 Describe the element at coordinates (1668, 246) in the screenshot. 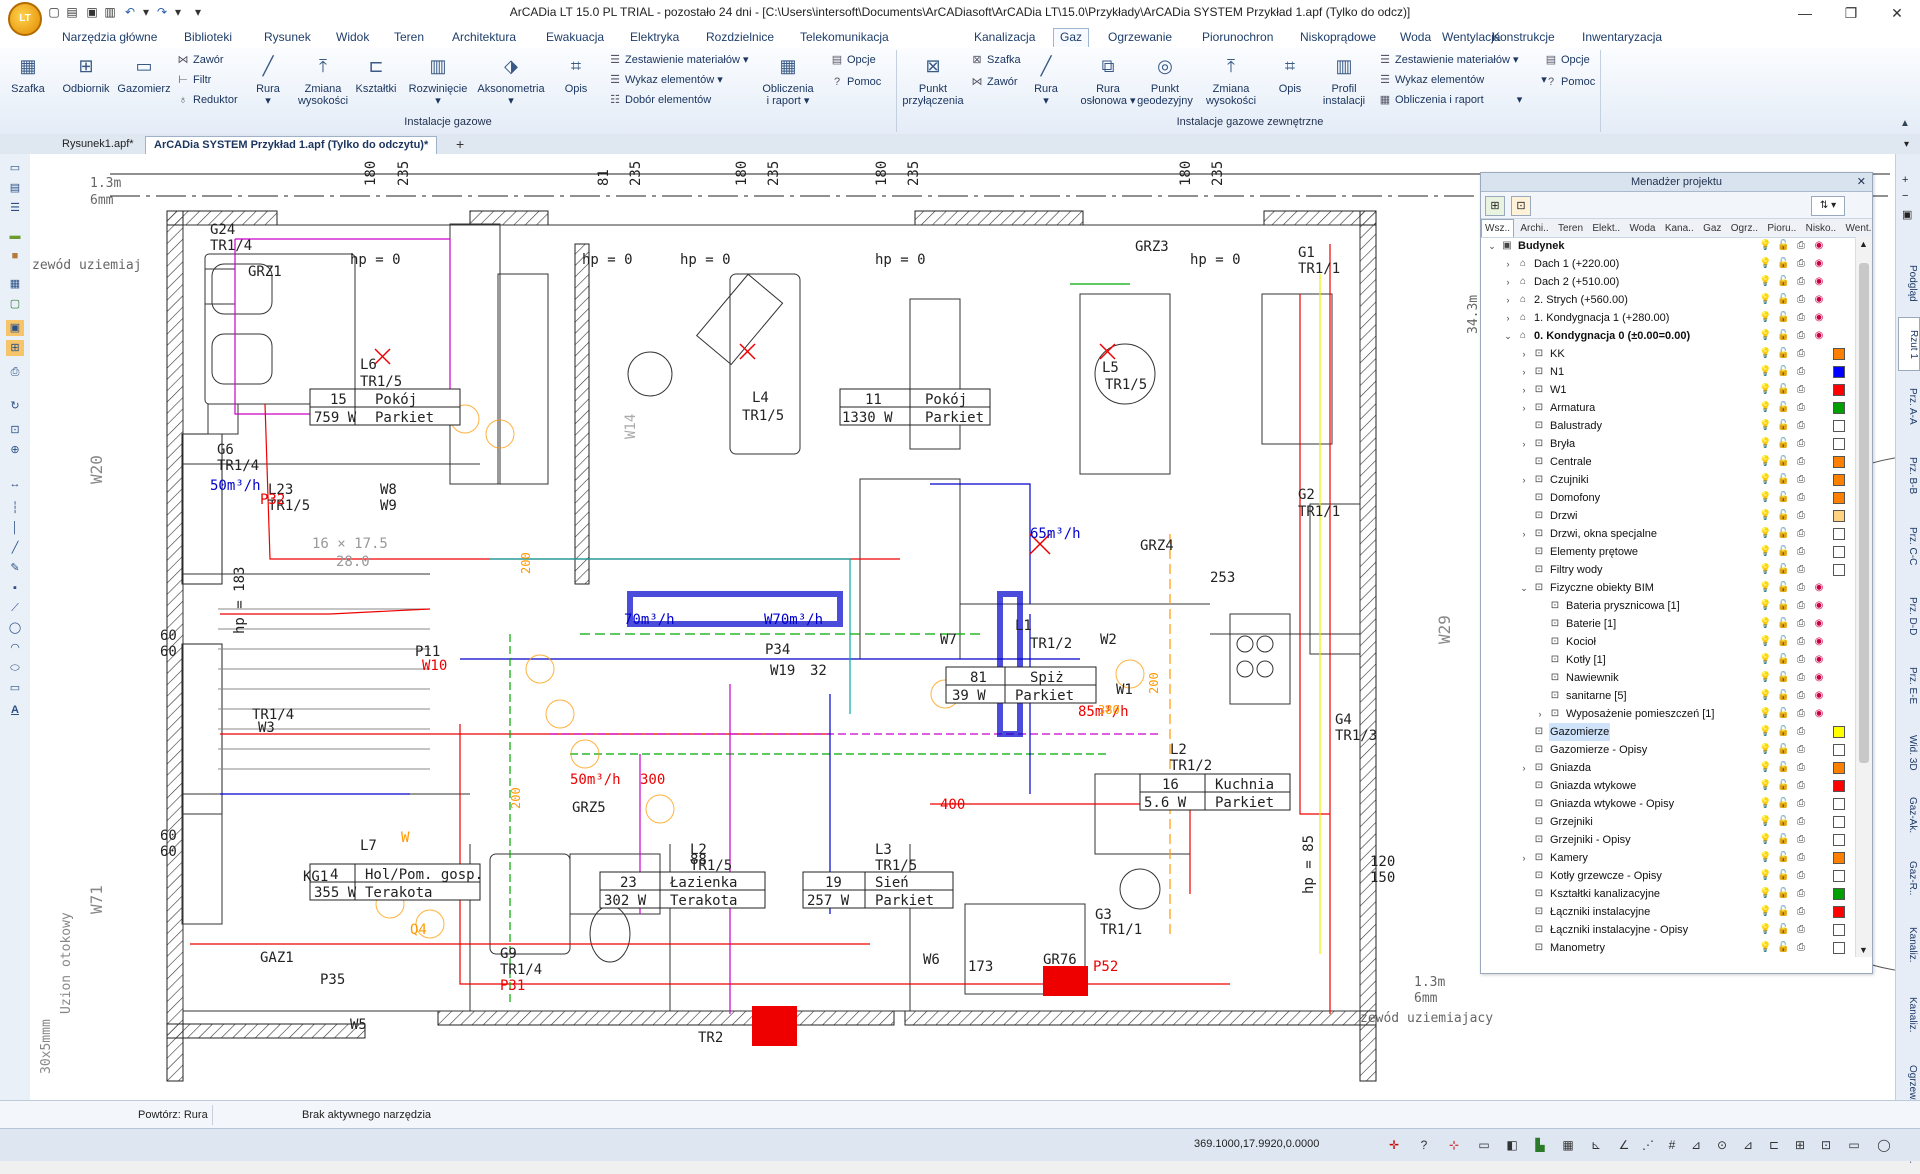

I see `tree-item: ⌄ ▣ Budynek 💡 🔓 ⎙ ◉` at that location.